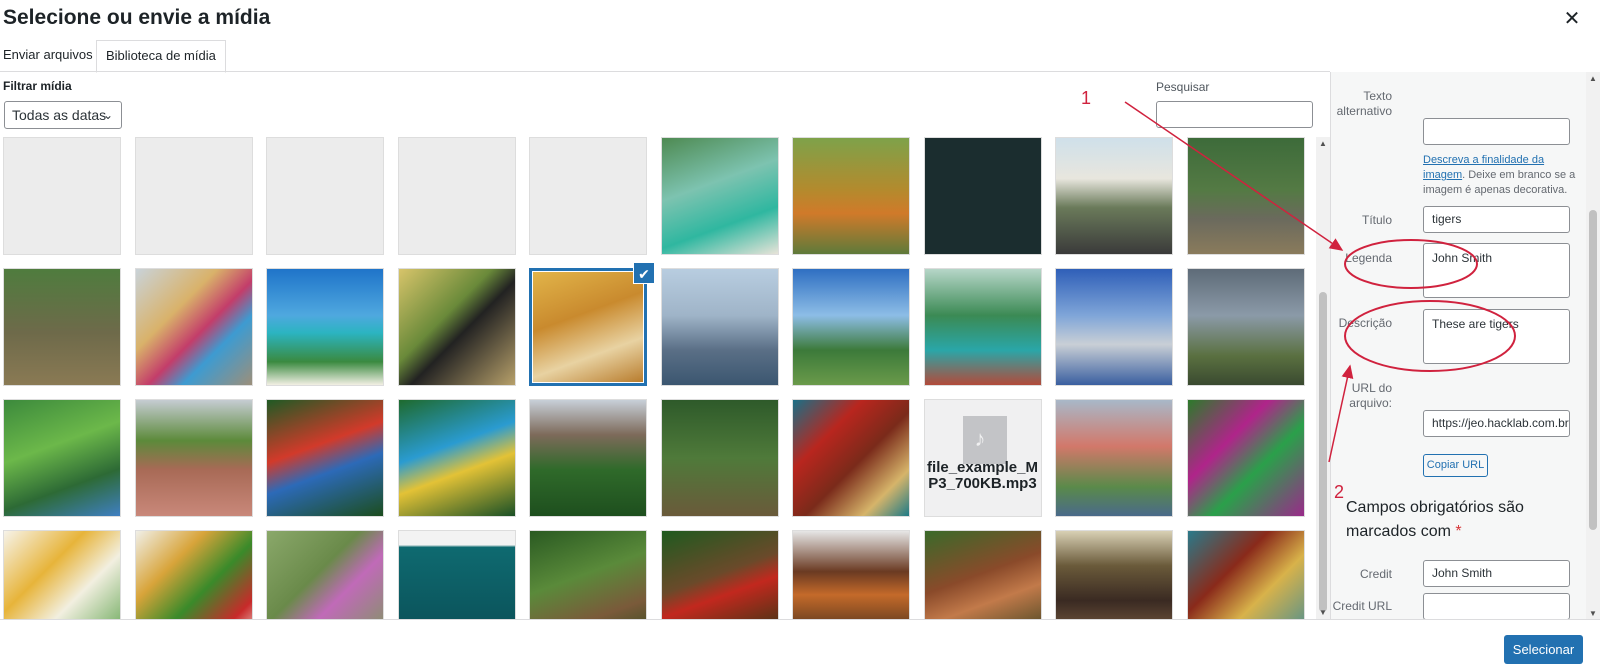 The image size is (1600, 672). I want to click on required-fields-note: Campos obrigatórios são marcados com *, so click(1451, 520).